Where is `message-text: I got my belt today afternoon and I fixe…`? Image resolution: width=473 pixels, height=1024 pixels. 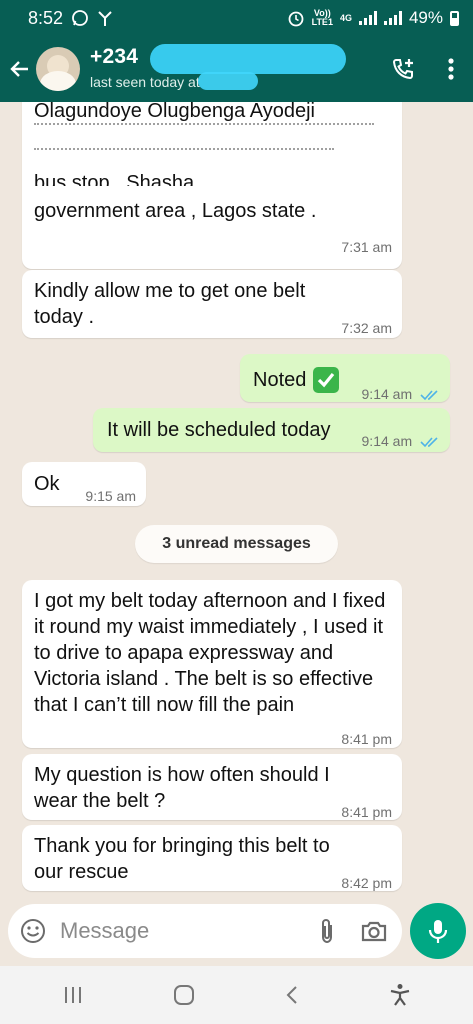
message-text: I got my belt today afternoon and I fixe… is located at coordinates (210, 653).